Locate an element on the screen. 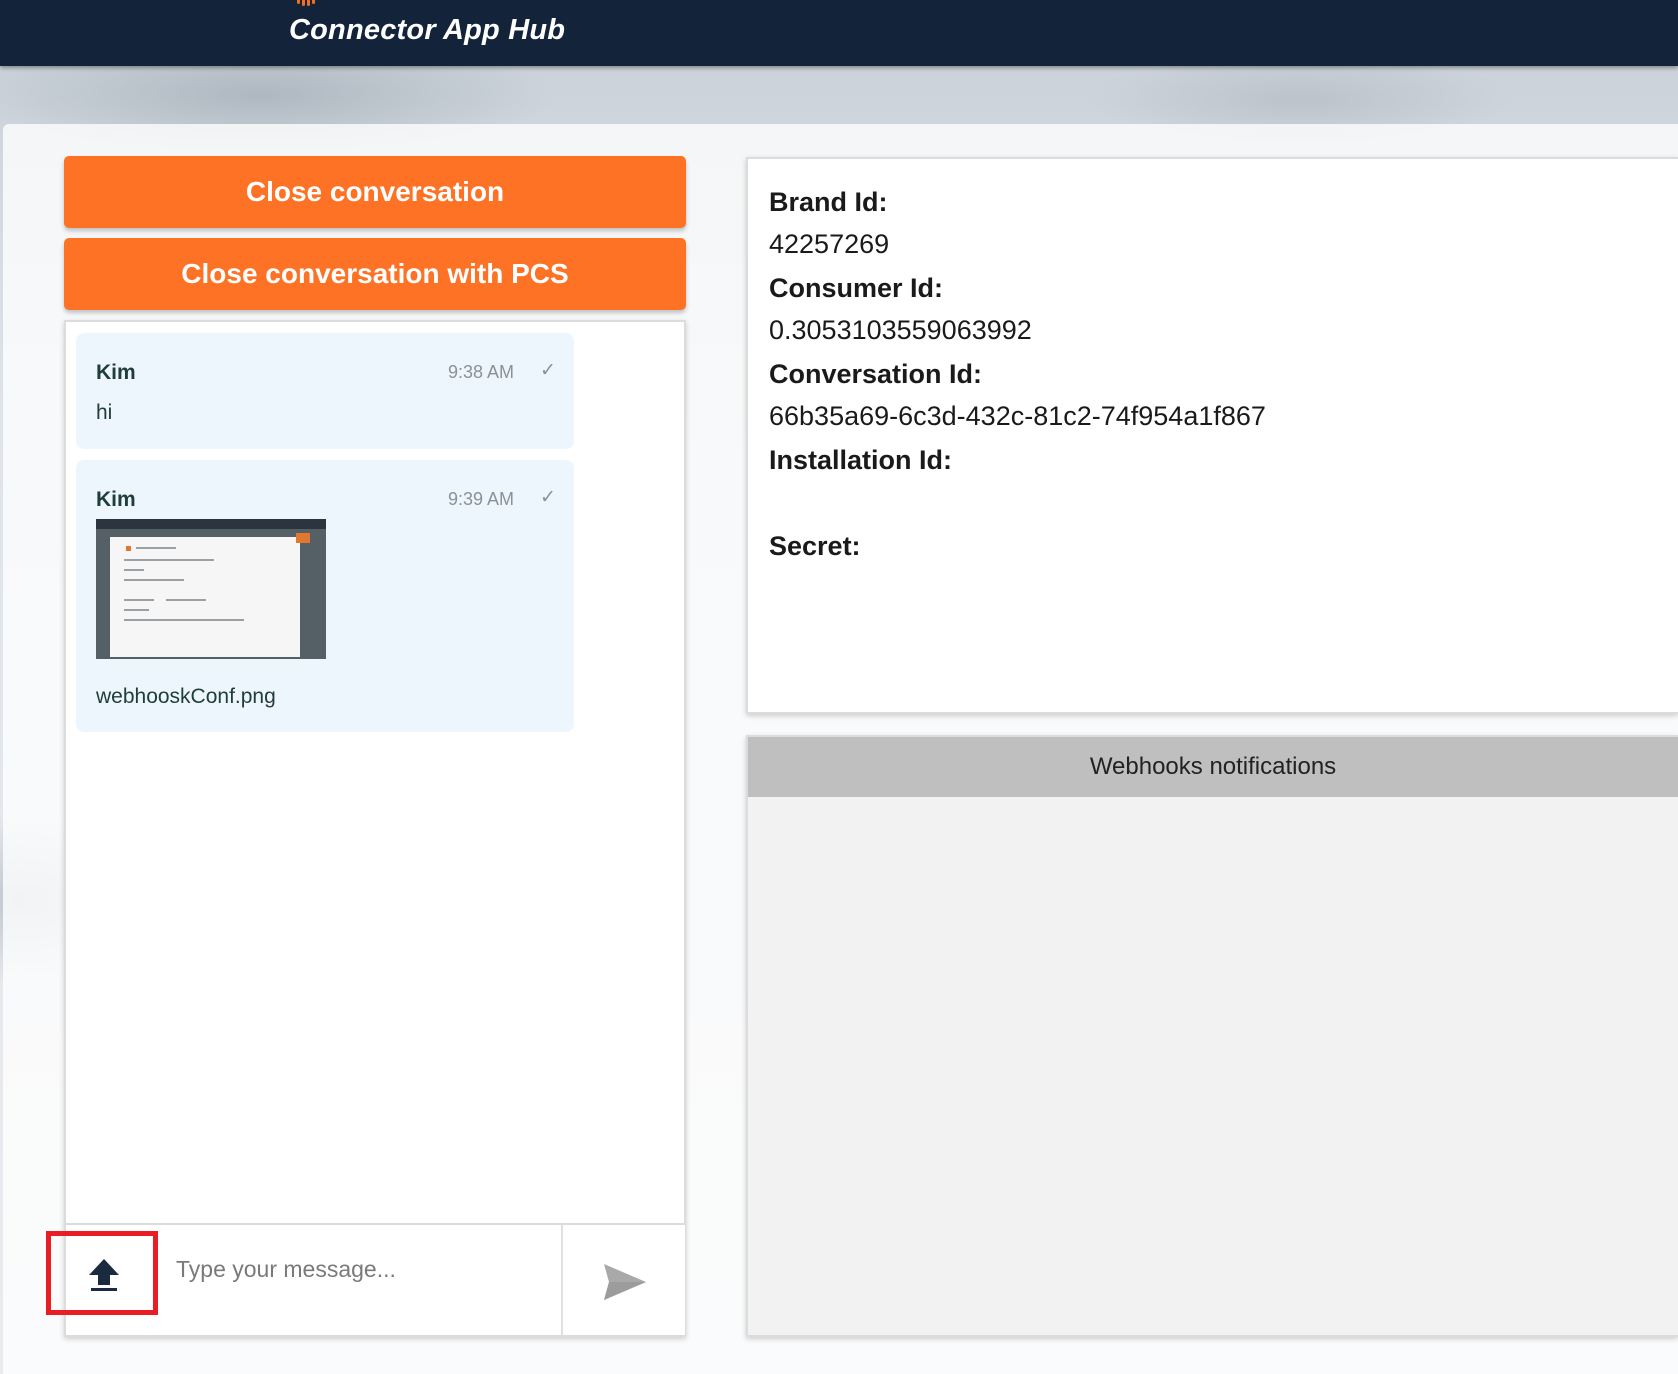 This screenshot has width=1678, height=1374. message-time: 9:39 AM is located at coordinates (481, 499).